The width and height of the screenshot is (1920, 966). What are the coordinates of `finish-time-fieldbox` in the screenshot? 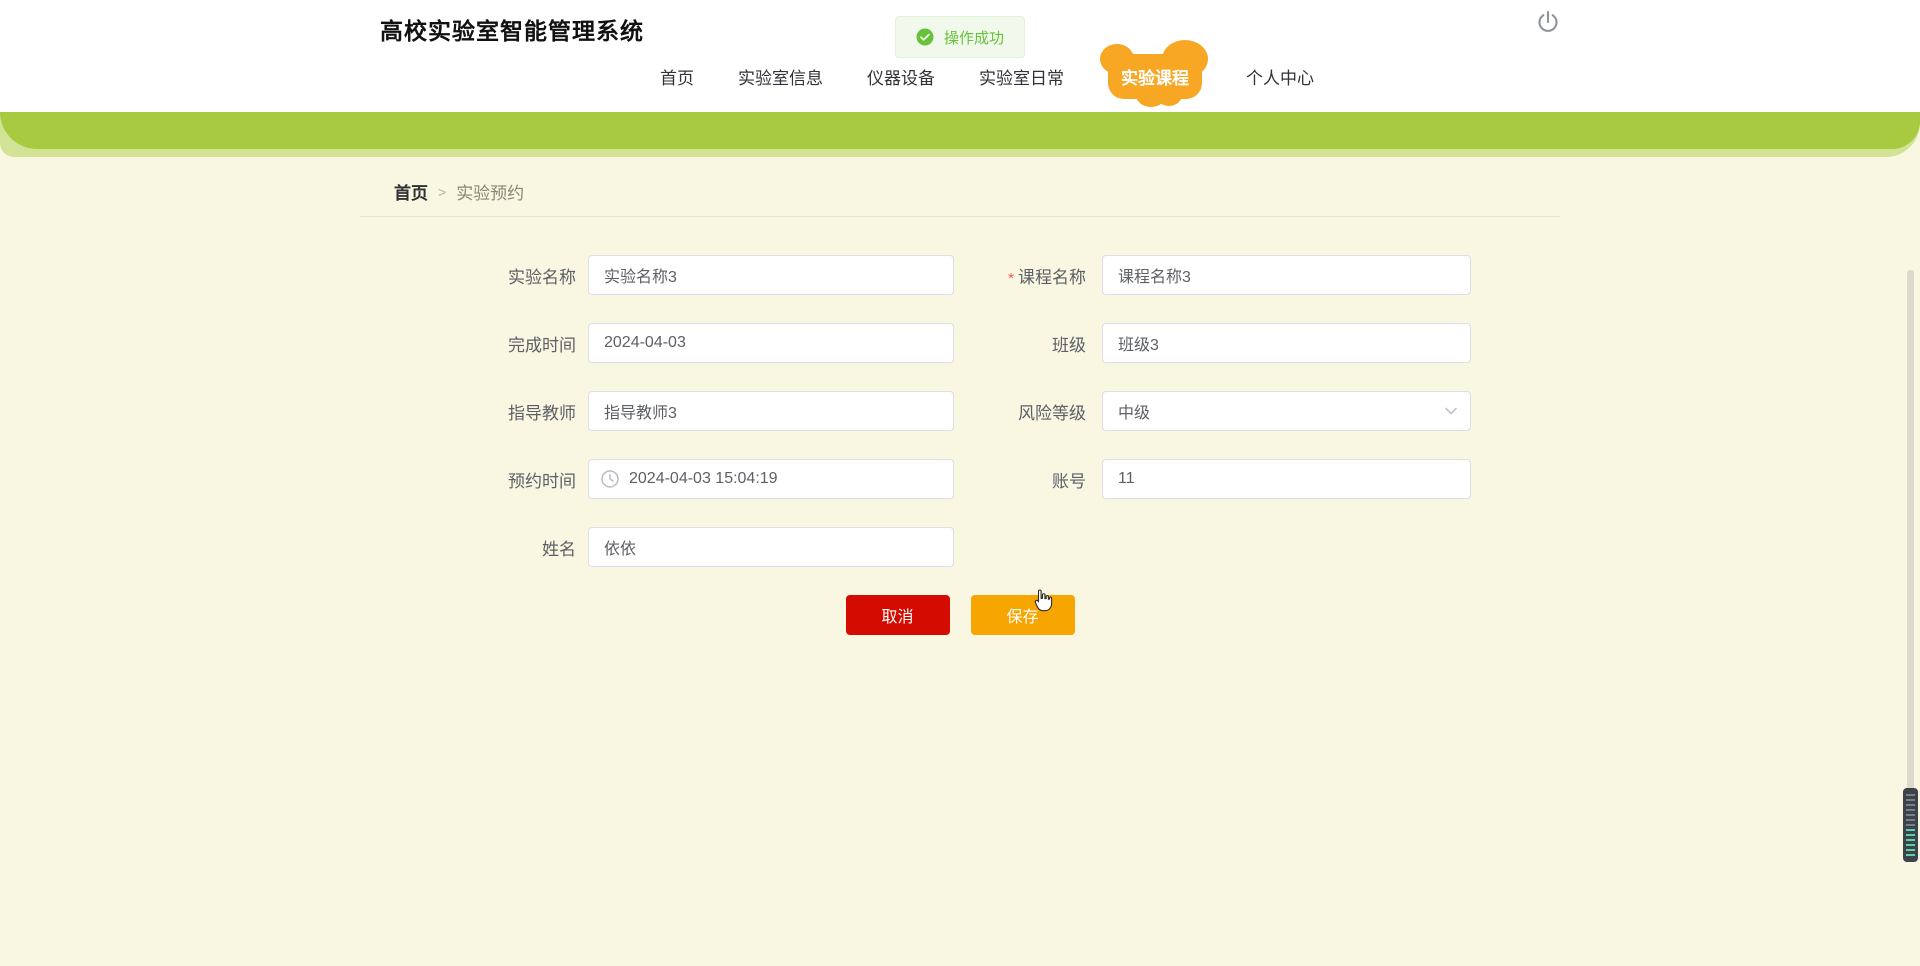 It's located at (771, 343).